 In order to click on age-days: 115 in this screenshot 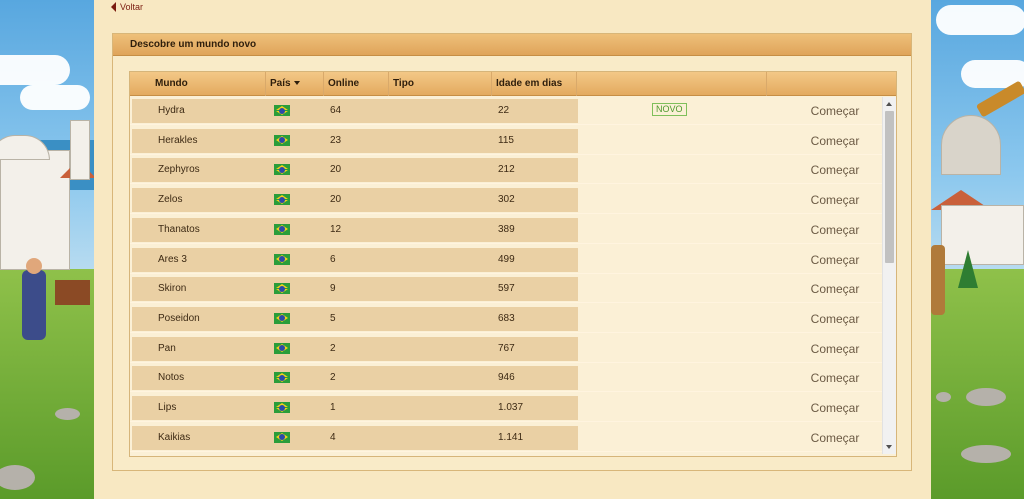, I will do `click(506, 140)`.